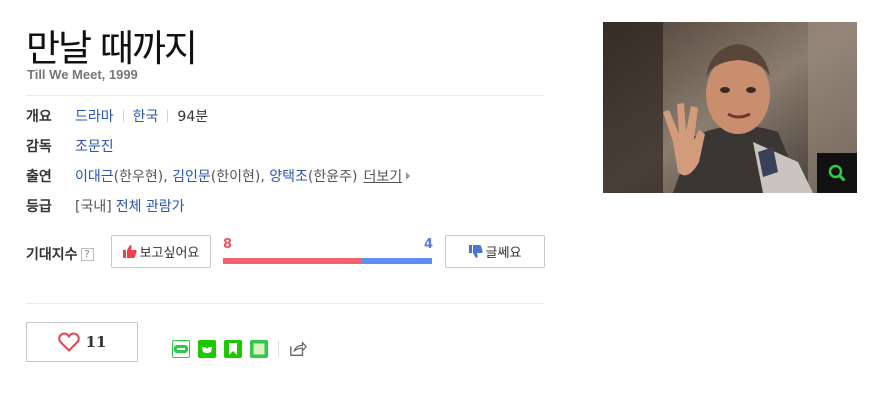 The width and height of the screenshot is (885, 402). I want to click on want-to-see-button: 보고싶어요, so click(161, 251).